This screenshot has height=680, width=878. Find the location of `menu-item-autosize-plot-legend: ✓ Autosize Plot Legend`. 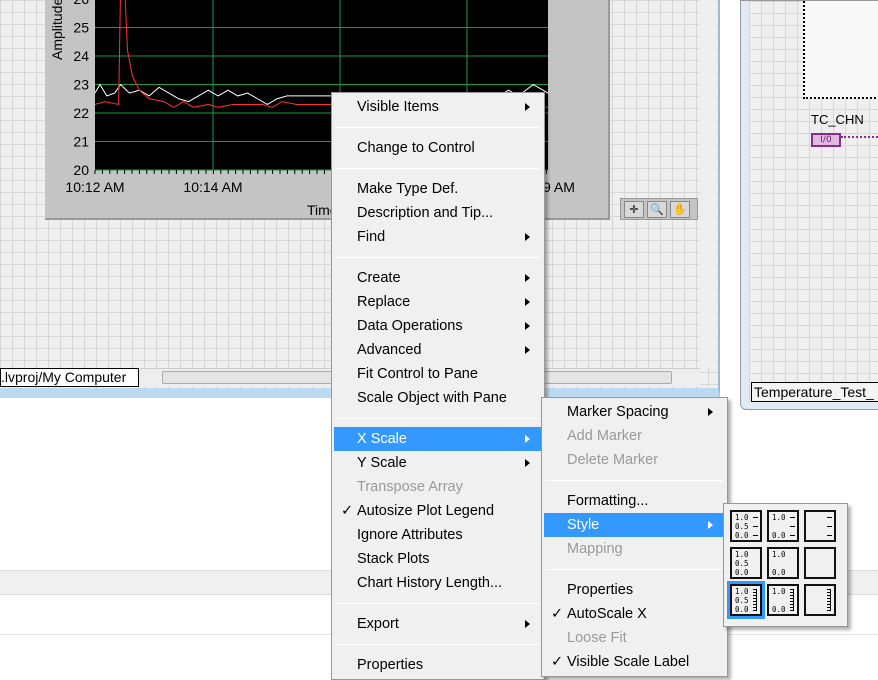

menu-item-autosize-plot-legend: ✓ Autosize Plot Legend is located at coordinates (438, 511).